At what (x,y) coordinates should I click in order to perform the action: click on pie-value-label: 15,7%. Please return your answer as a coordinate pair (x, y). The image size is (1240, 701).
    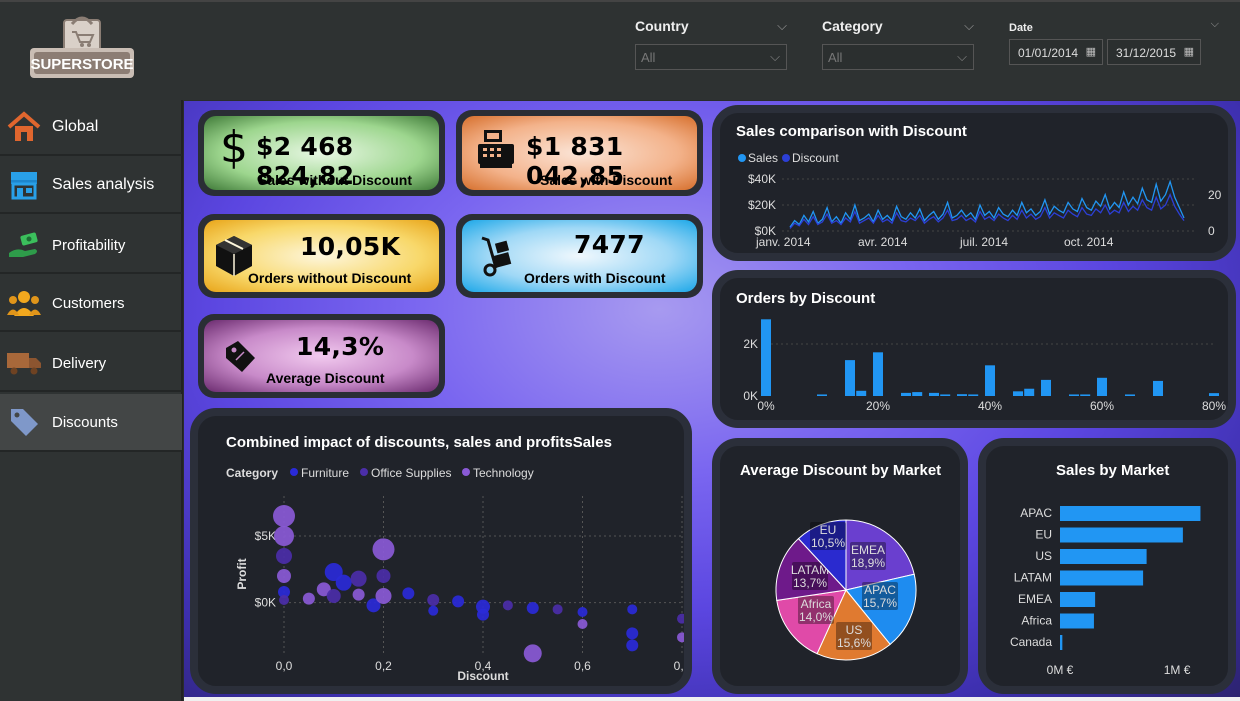
    Looking at the image, I should click on (880, 603).